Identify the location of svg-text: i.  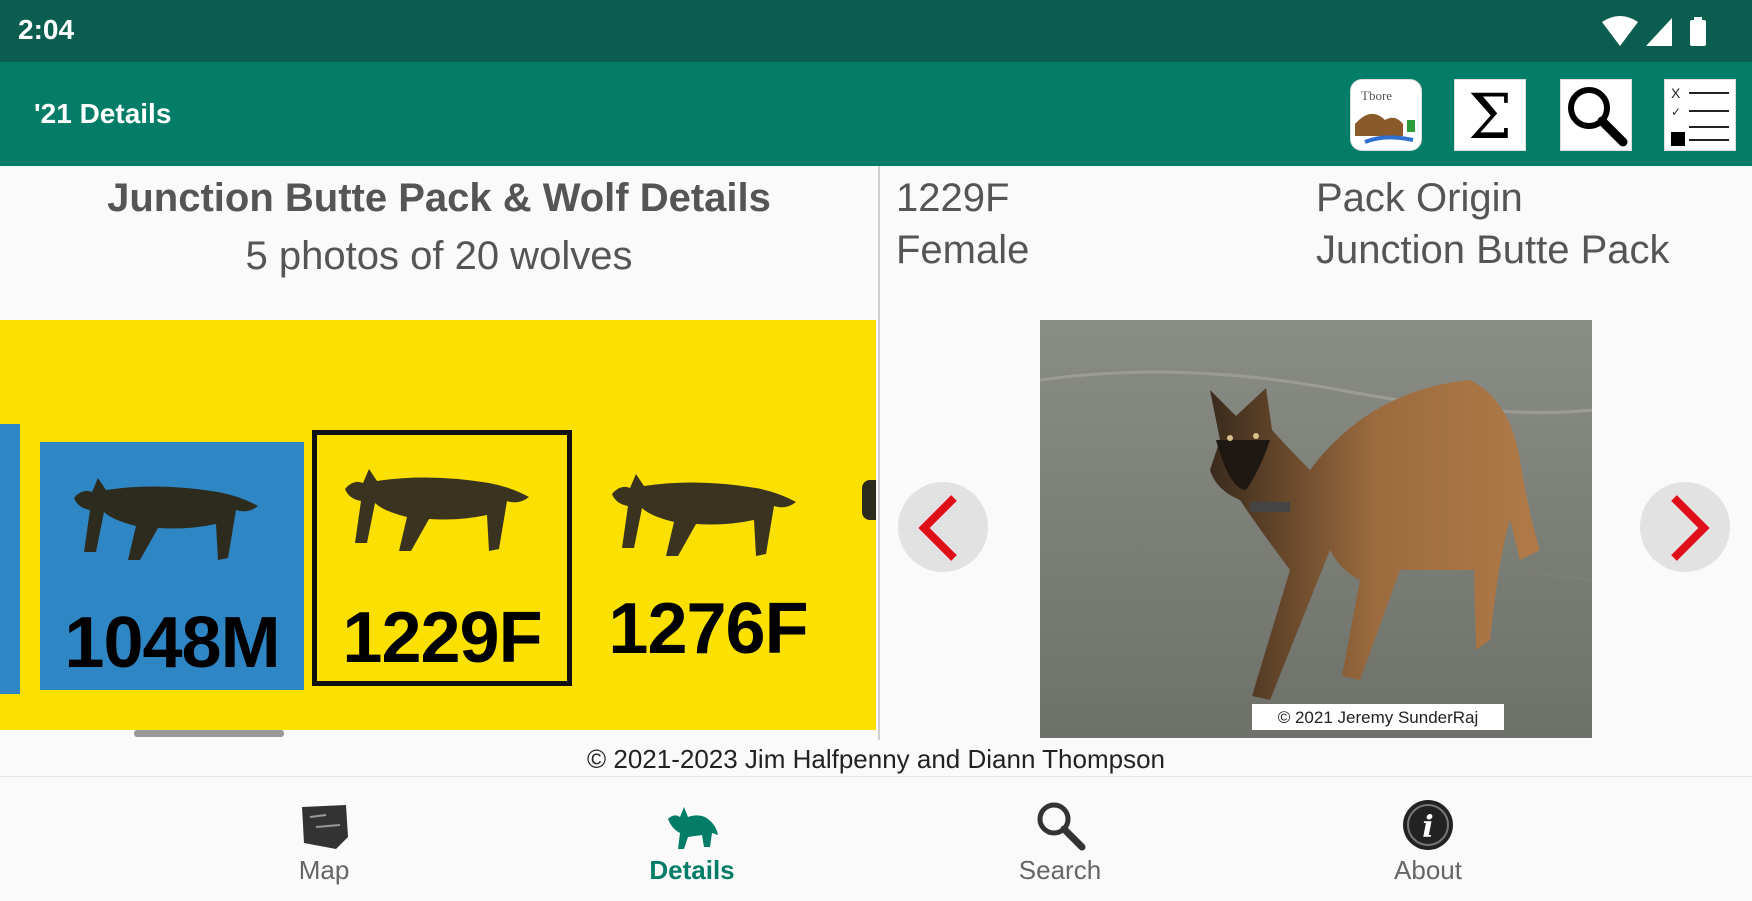
(1427, 827).